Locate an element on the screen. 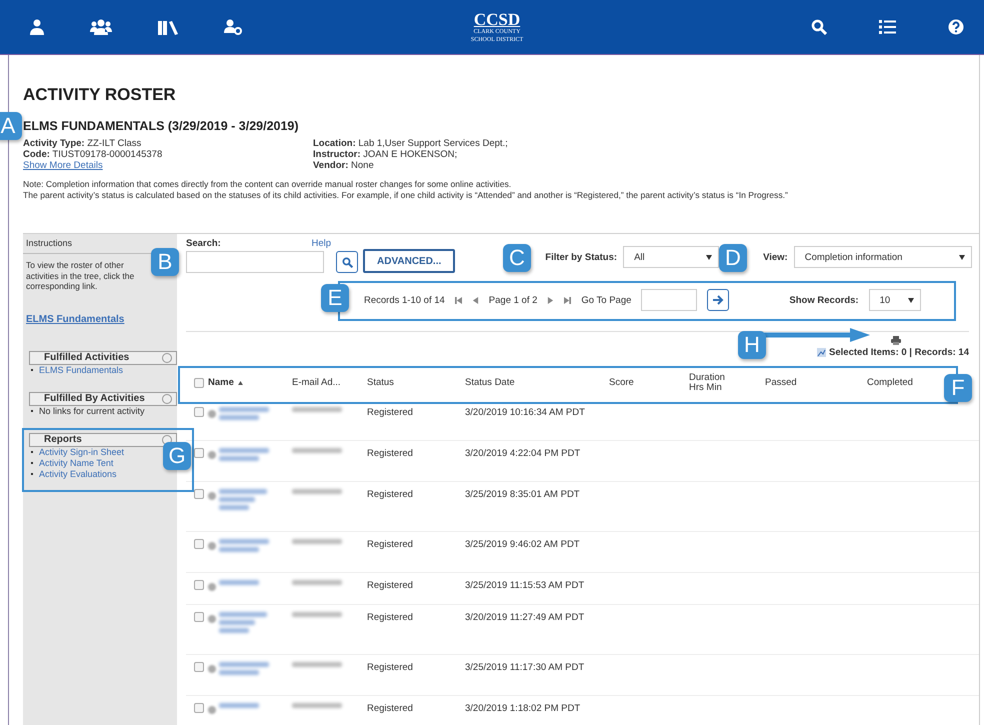  callout-label: E is located at coordinates (335, 298).